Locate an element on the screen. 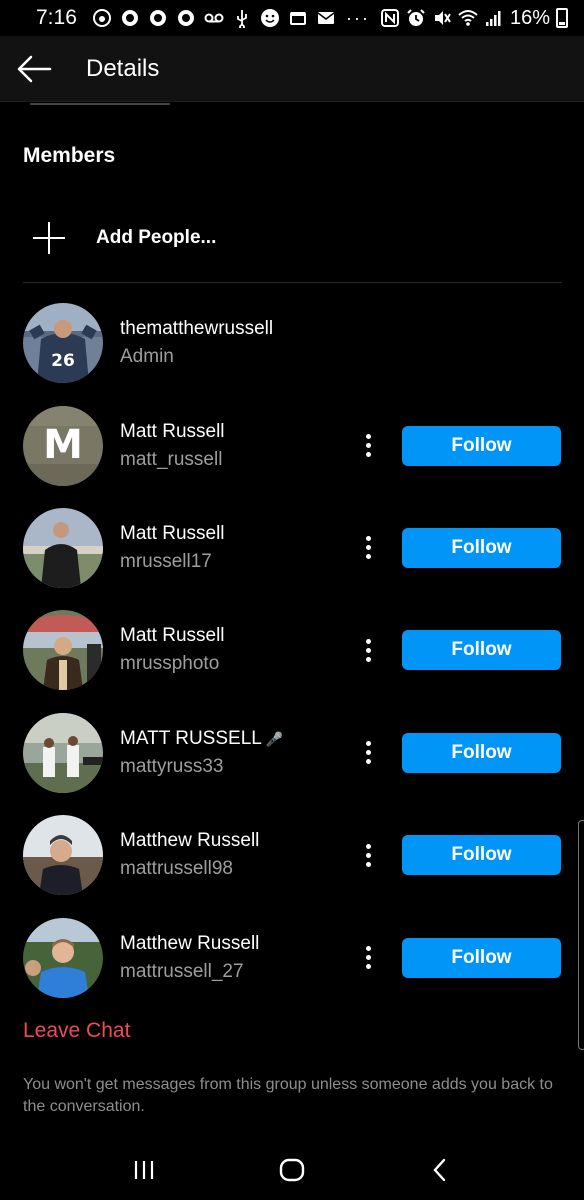  voicemail-icon is located at coordinates (214, 18).